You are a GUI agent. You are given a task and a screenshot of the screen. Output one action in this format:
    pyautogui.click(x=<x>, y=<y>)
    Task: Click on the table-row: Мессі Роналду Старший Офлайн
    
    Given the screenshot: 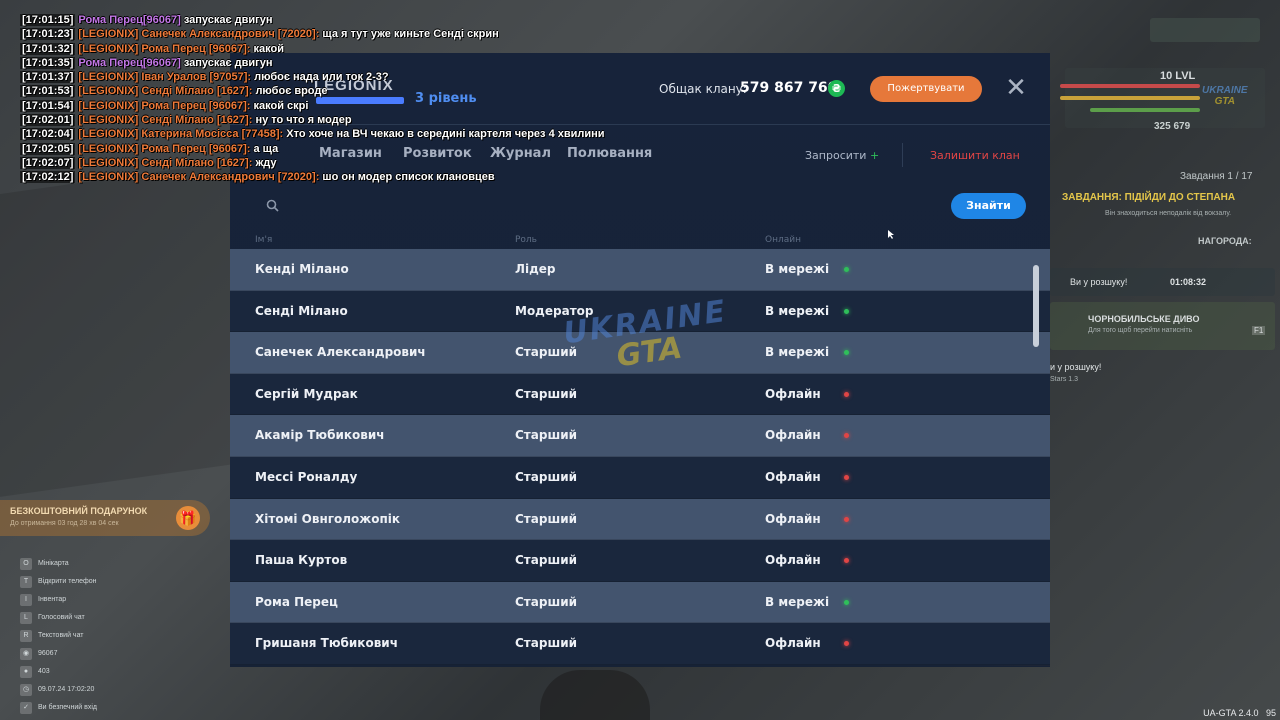 What is the action you would take?
    pyautogui.click(x=640, y=477)
    